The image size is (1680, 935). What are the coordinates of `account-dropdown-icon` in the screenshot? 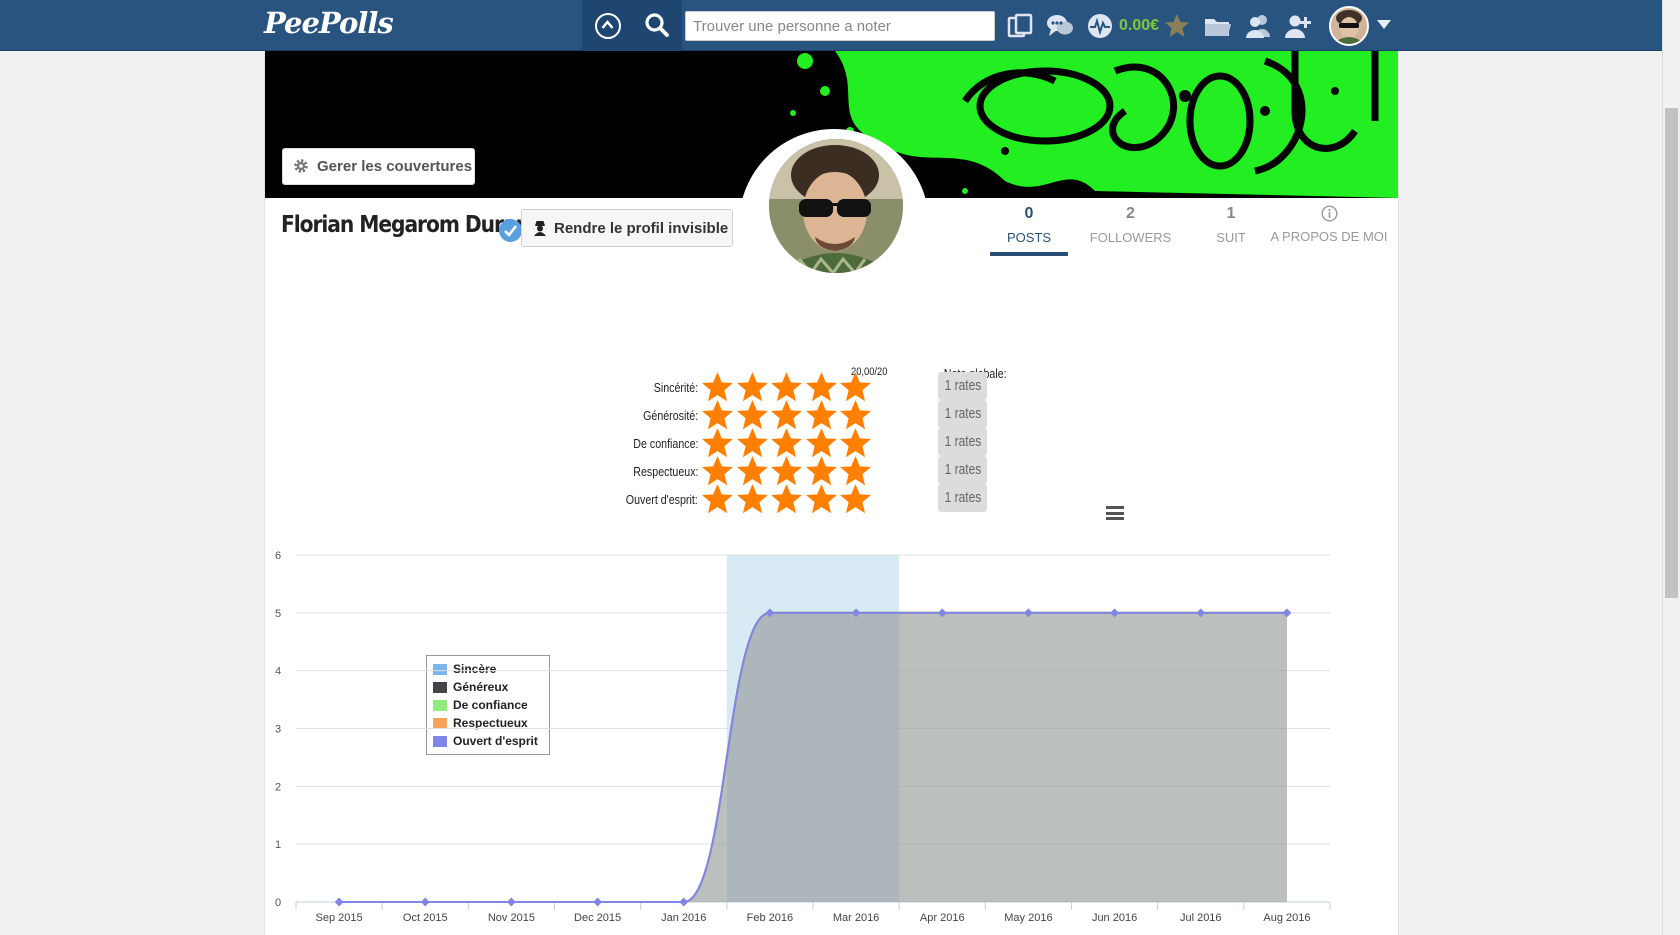 It's located at (1384, 24).